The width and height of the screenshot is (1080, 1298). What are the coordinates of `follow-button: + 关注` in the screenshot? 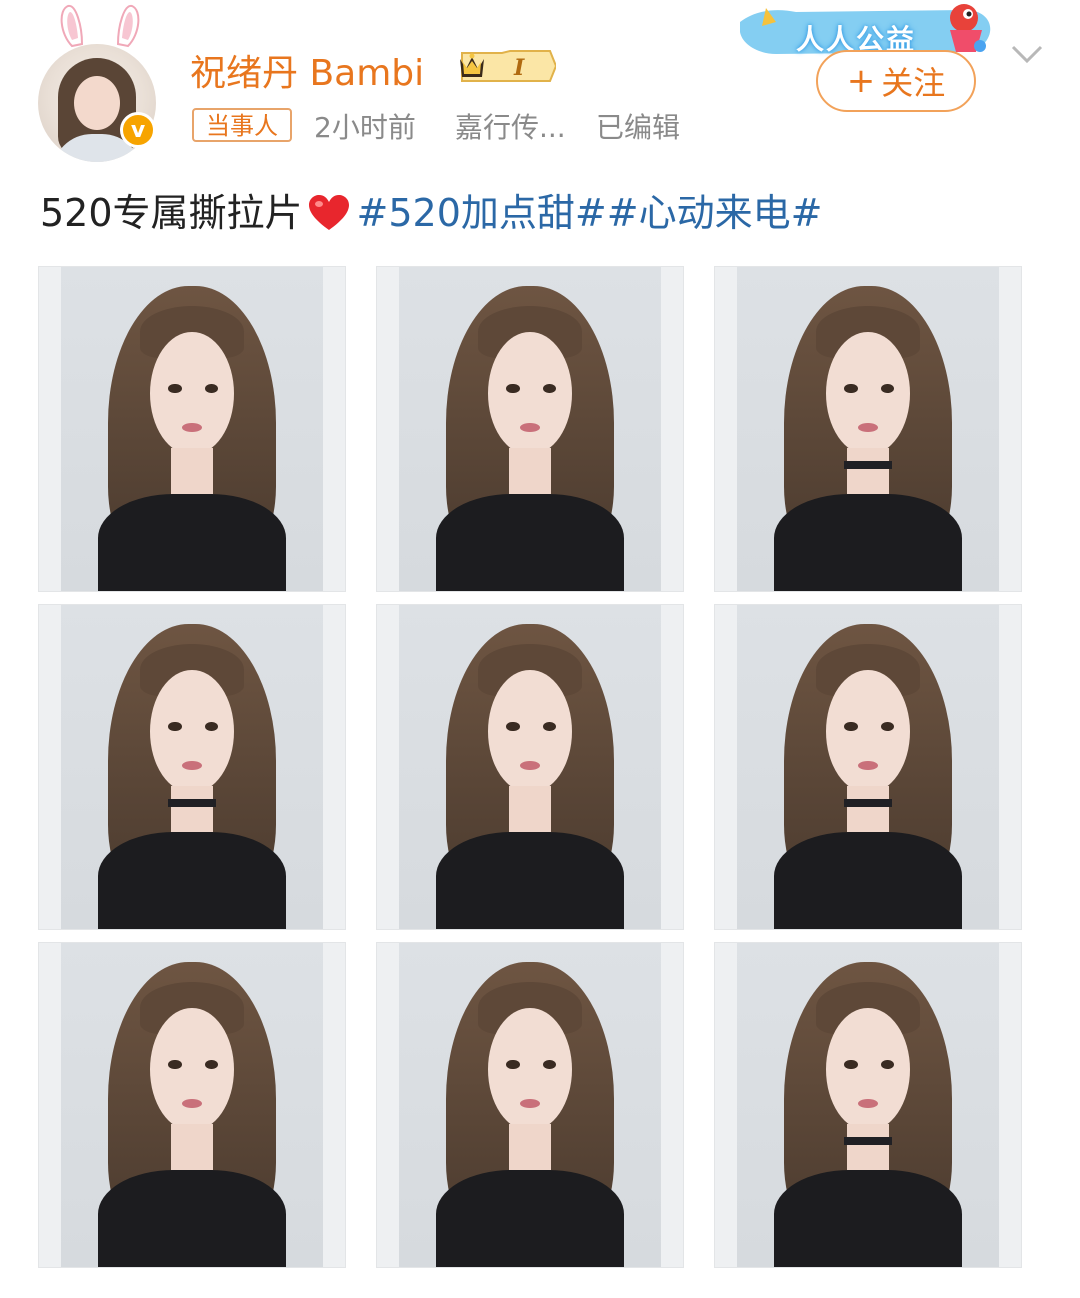 It's located at (896, 81).